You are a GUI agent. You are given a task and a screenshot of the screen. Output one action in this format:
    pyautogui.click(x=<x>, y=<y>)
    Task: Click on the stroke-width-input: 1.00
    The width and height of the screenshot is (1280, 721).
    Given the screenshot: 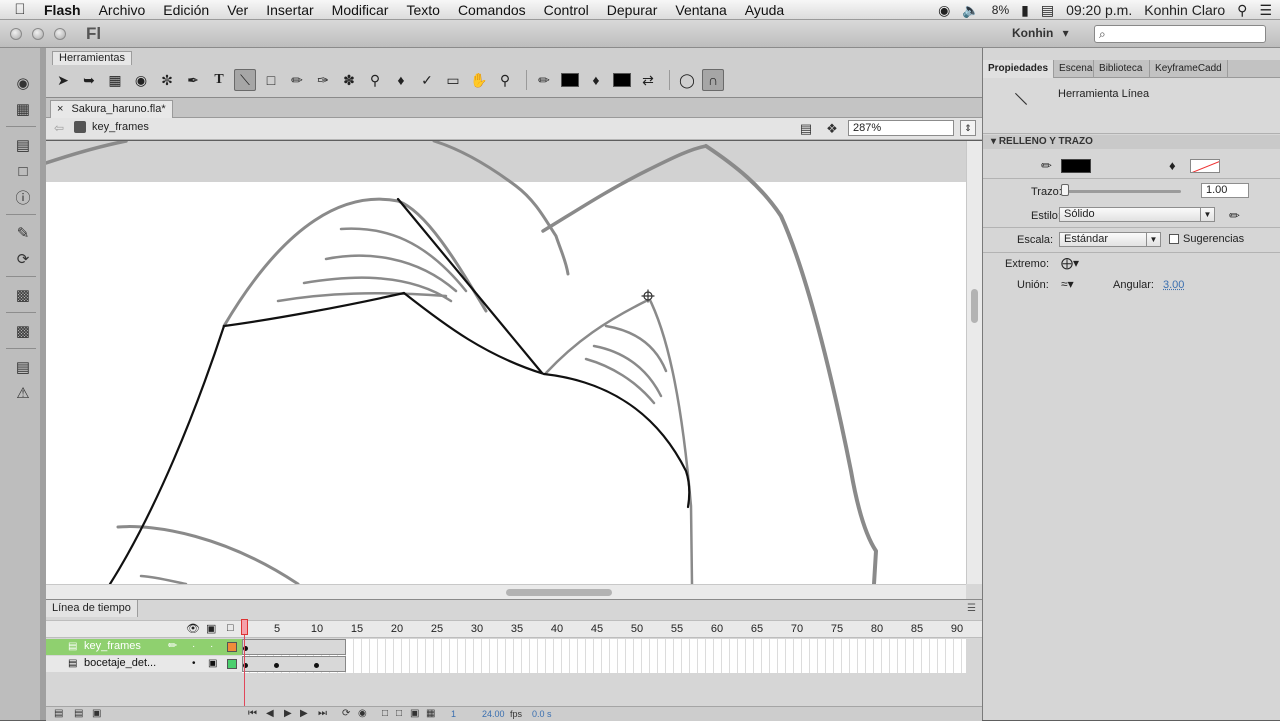 What is the action you would take?
    pyautogui.click(x=1225, y=190)
    